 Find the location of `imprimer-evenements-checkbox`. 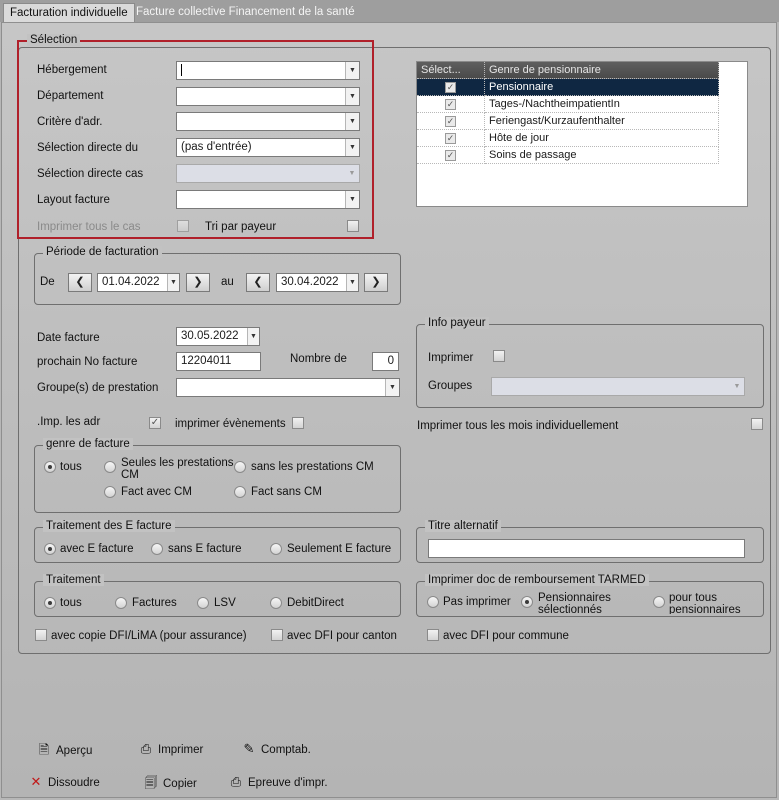

imprimer-evenements-checkbox is located at coordinates (298, 423).